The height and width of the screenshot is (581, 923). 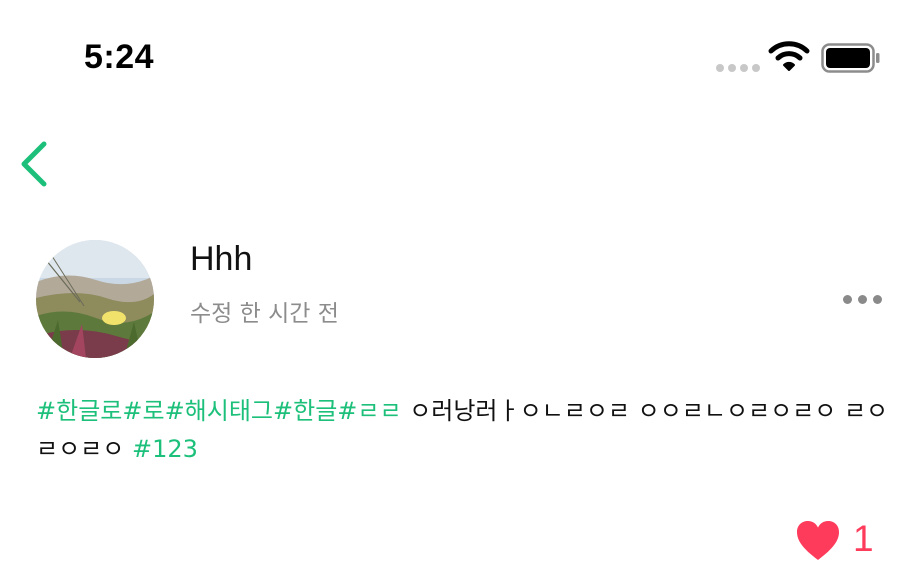 What do you see at coordinates (79, 411) in the screenshot?
I see `hashtag-link: #한글로` at bounding box center [79, 411].